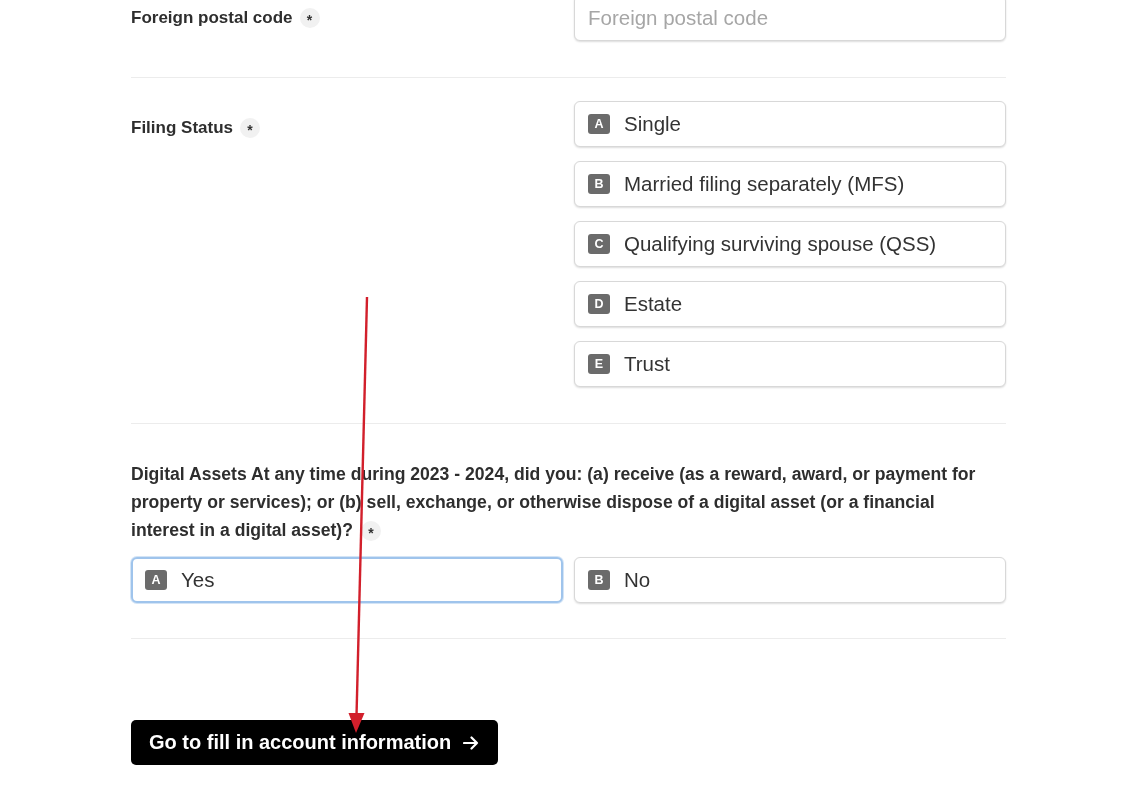 Image resolution: width=1124 pixels, height=807 pixels. What do you see at coordinates (182, 128) in the screenshot?
I see `field-label: Filing Status` at bounding box center [182, 128].